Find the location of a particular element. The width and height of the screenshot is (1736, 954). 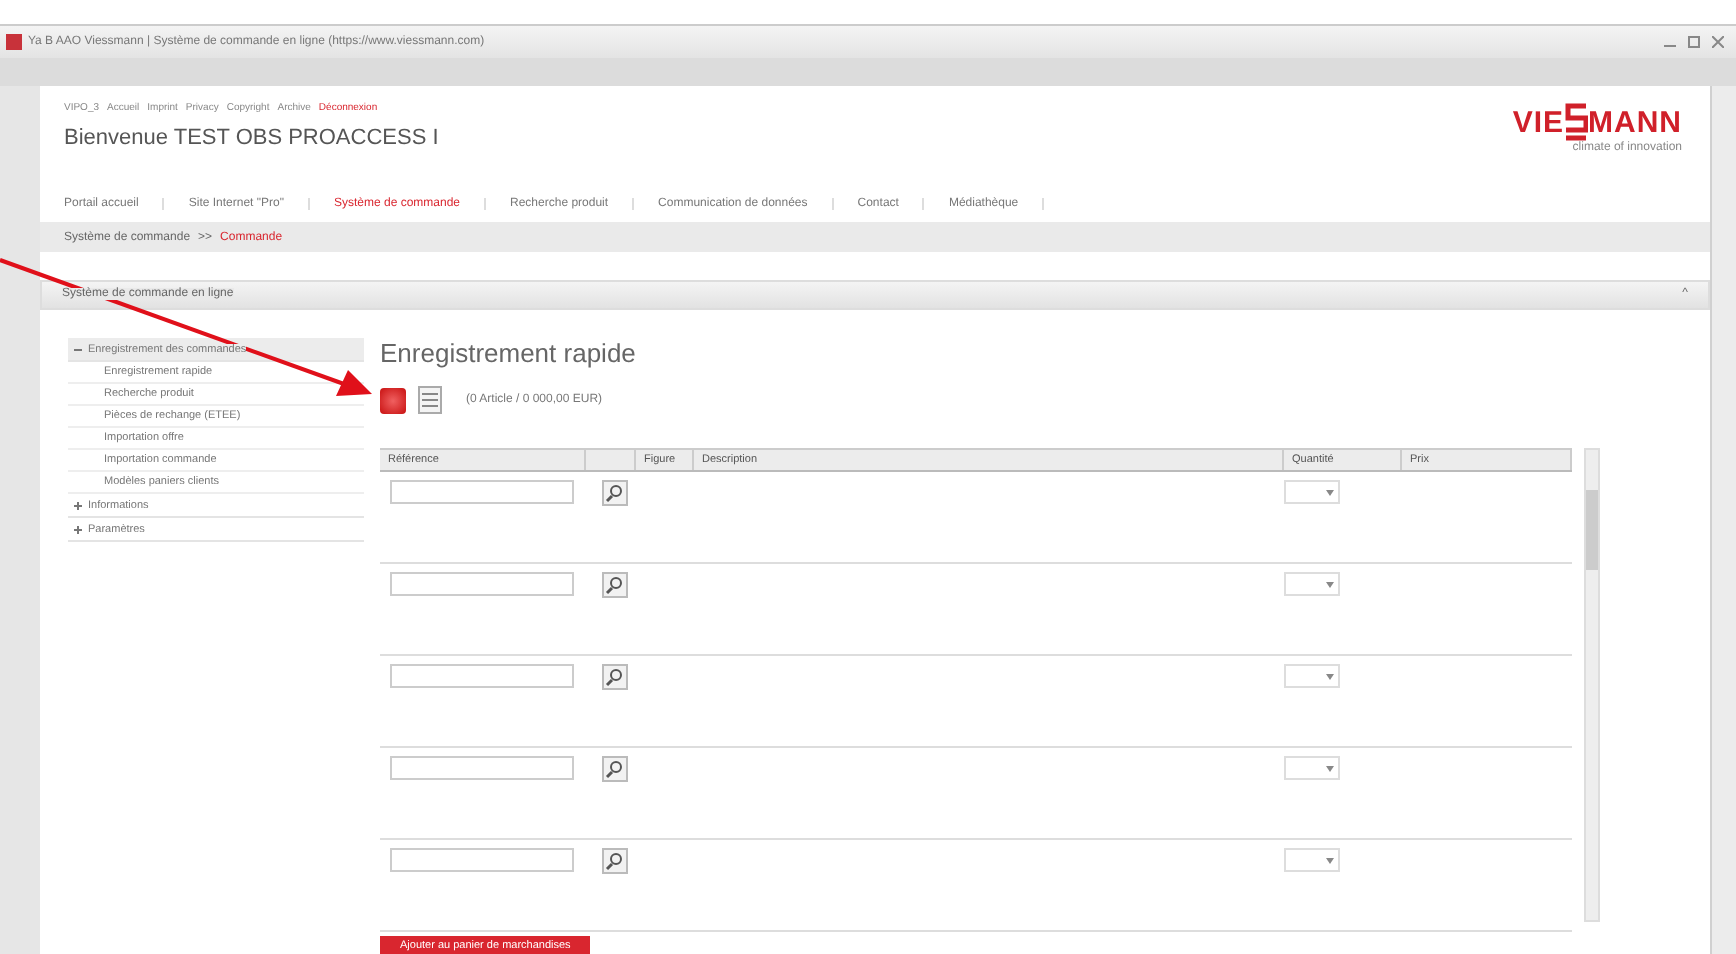

minus-icon is located at coordinates (78, 349).